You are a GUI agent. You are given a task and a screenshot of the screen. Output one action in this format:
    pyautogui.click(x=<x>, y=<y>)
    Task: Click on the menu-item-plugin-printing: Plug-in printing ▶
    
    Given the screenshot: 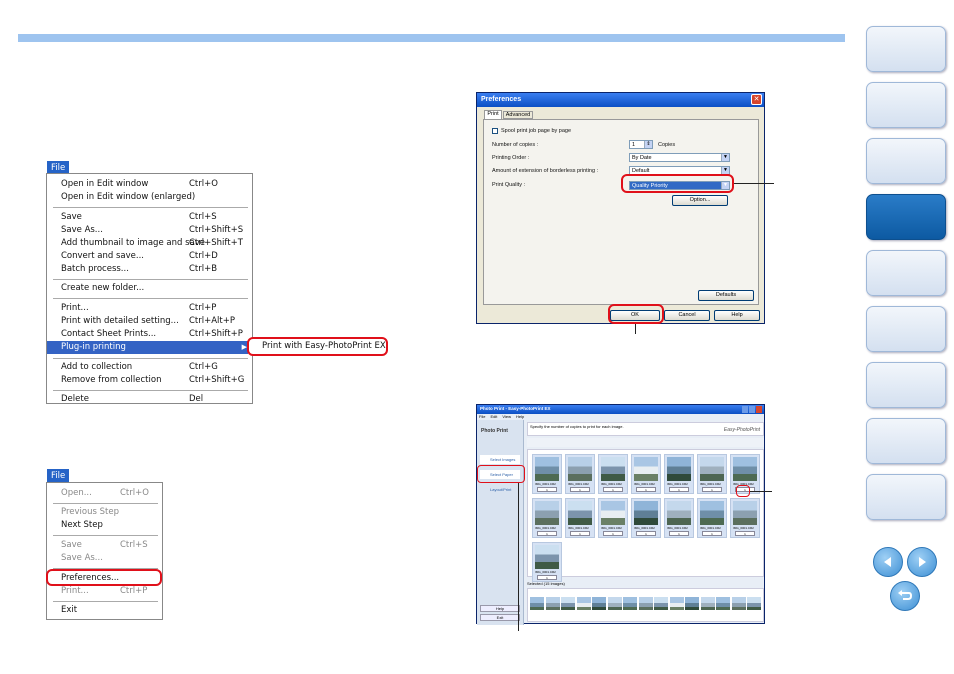 What is the action you would take?
    pyautogui.click(x=149, y=347)
    